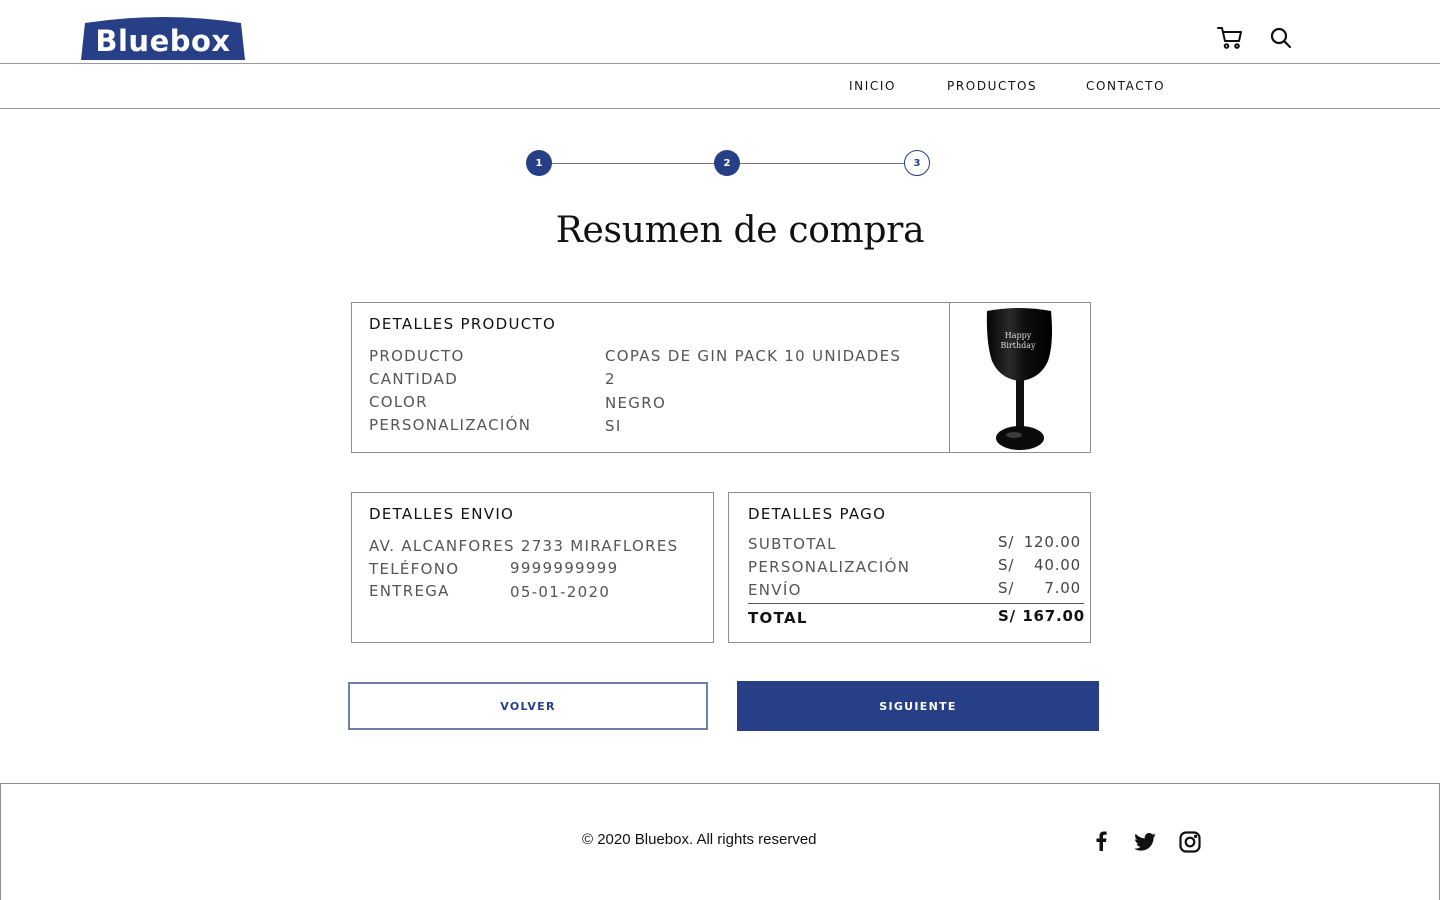 The height and width of the screenshot is (900, 1440). Describe the element at coordinates (1062, 588) in the screenshot. I see `shipping-fee-amount: 7.00` at that location.